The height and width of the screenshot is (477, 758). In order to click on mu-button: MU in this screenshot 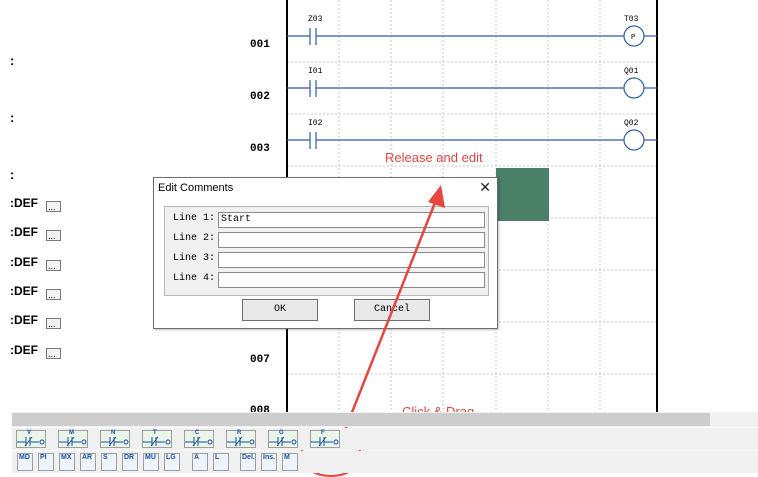, I will do `click(151, 462)`.